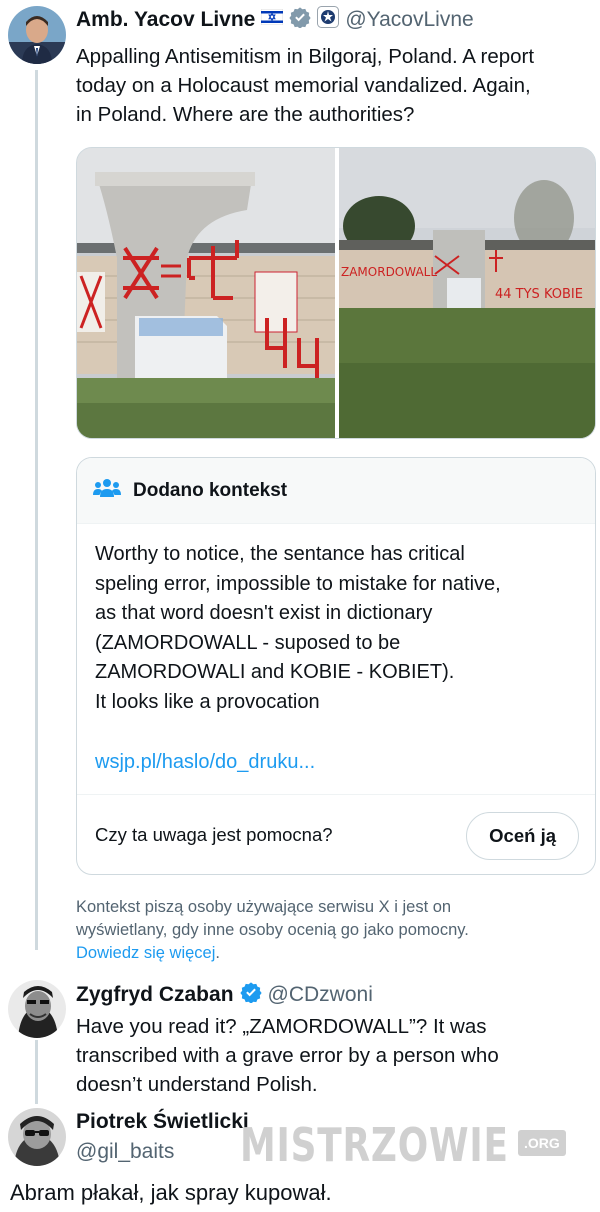 This screenshot has height=1212, width=600. What do you see at coordinates (155, 995) in the screenshot?
I see `reply1-author-name: Zygfryd Czaban` at bounding box center [155, 995].